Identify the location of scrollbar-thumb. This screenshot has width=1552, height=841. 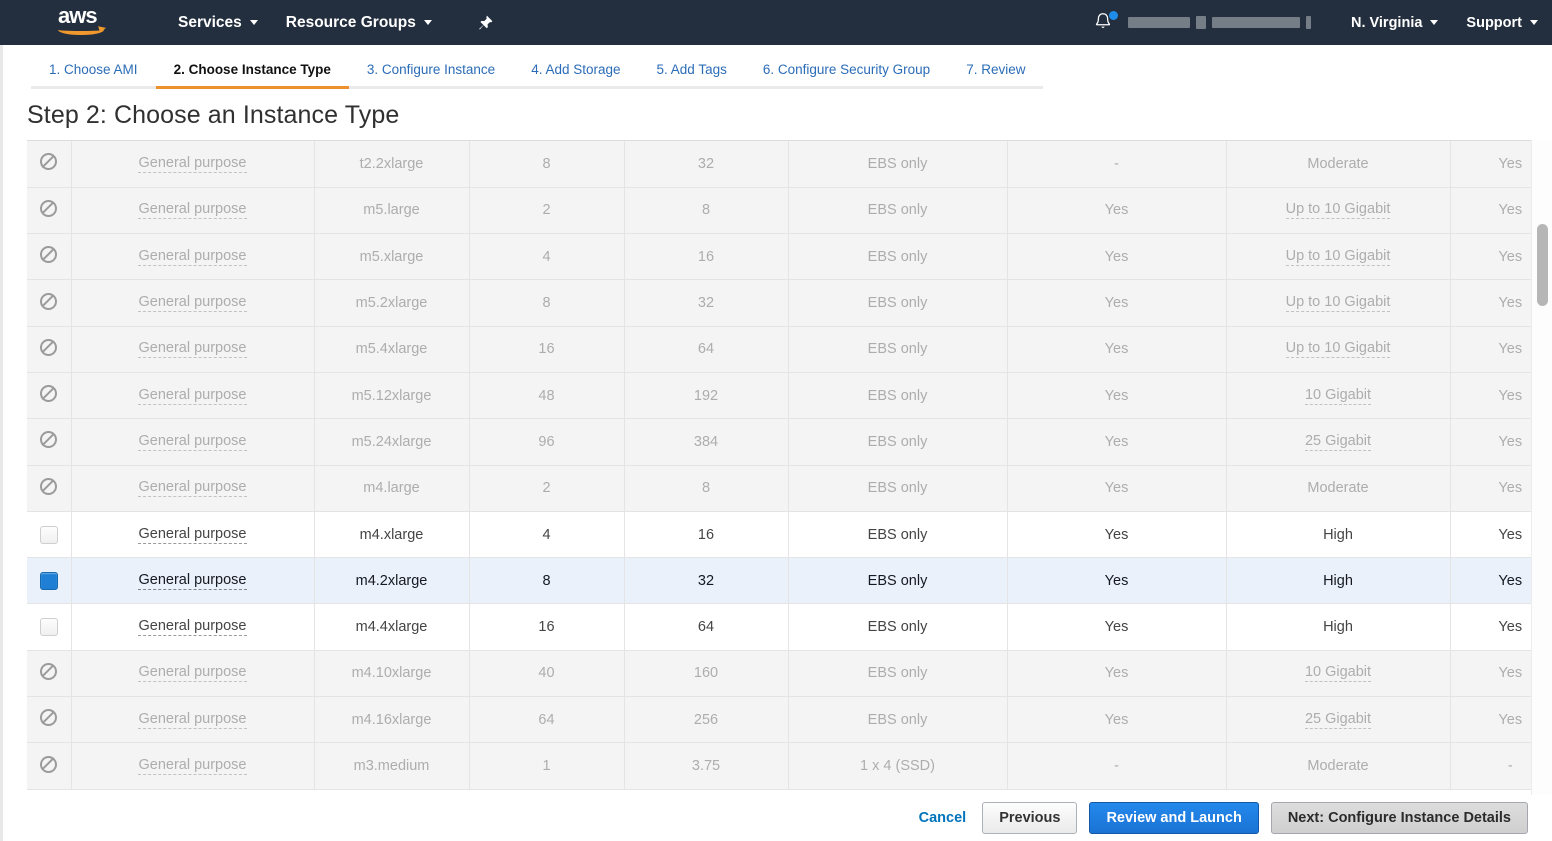
(1542, 265).